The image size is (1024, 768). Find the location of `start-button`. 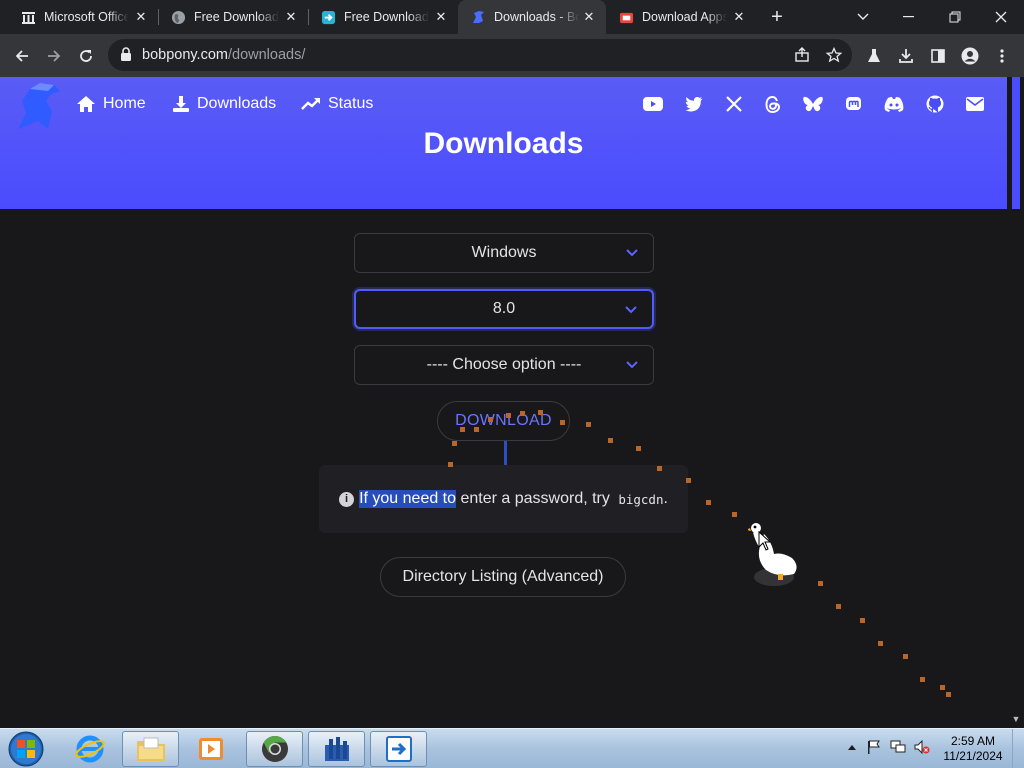

start-button is located at coordinates (26, 749).